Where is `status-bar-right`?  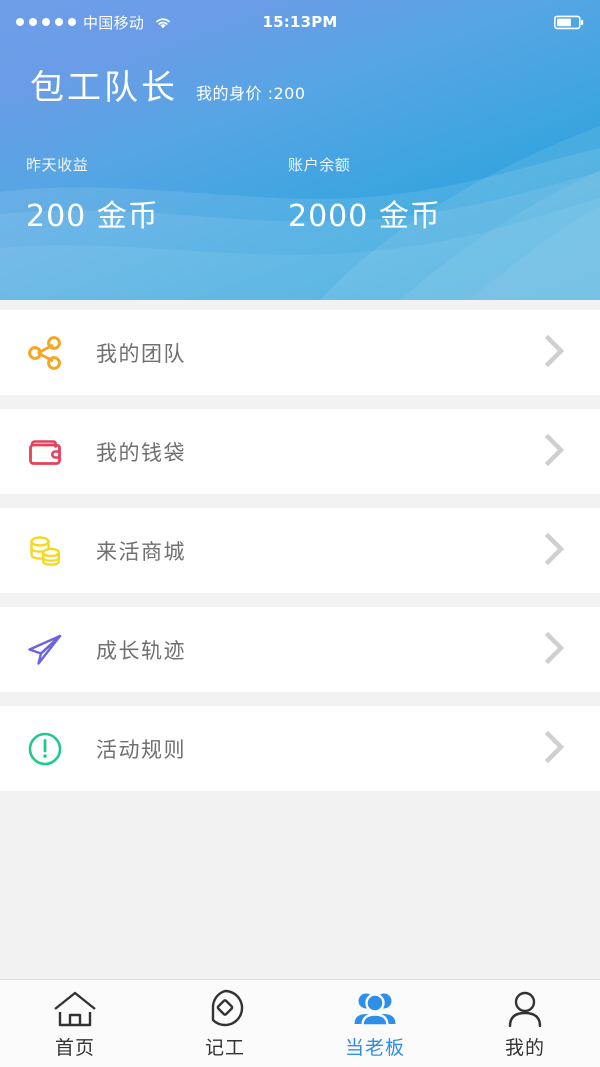
status-bar-right is located at coordinates (569, 22).